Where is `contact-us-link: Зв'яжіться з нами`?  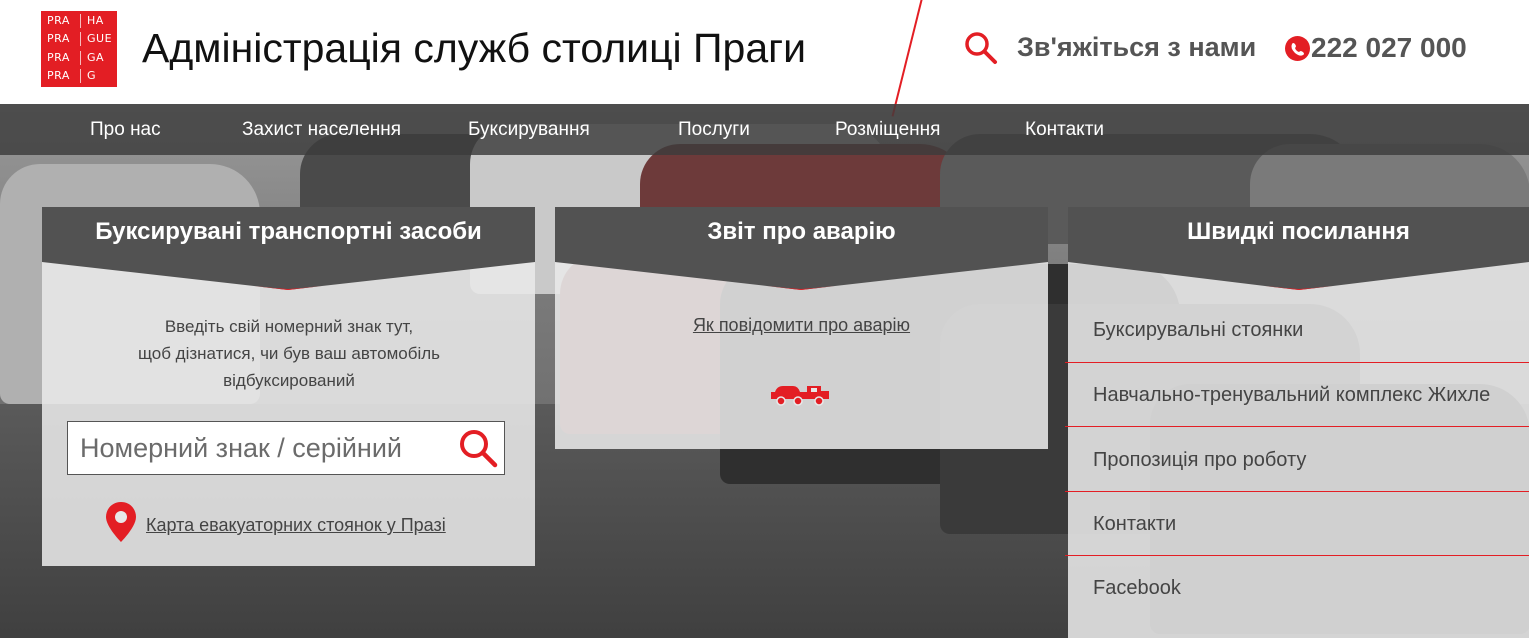
contact-us-link: Зв'яжіться з нами is located at coordinates (1136, 47).